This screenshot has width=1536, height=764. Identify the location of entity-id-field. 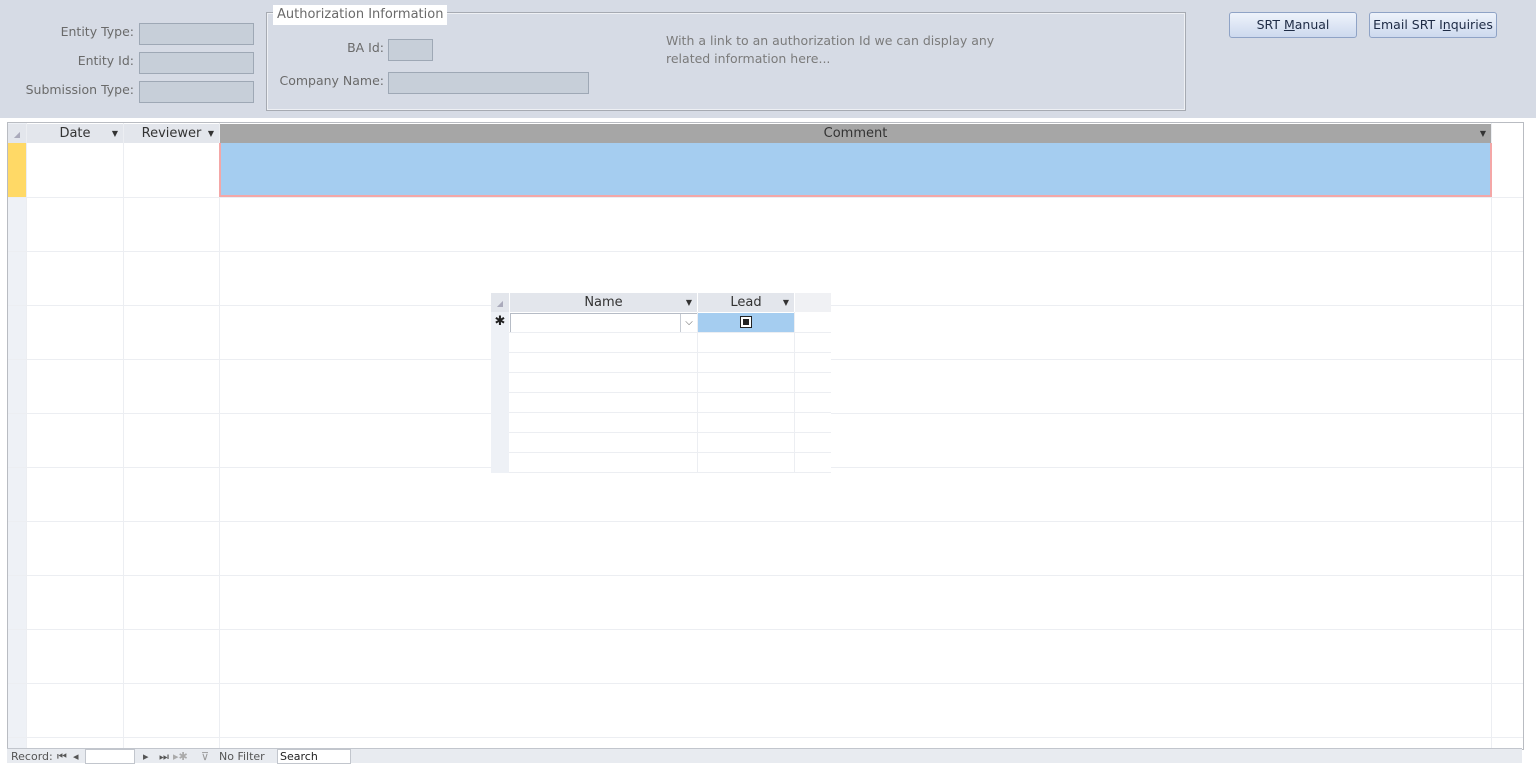
(196, 63).